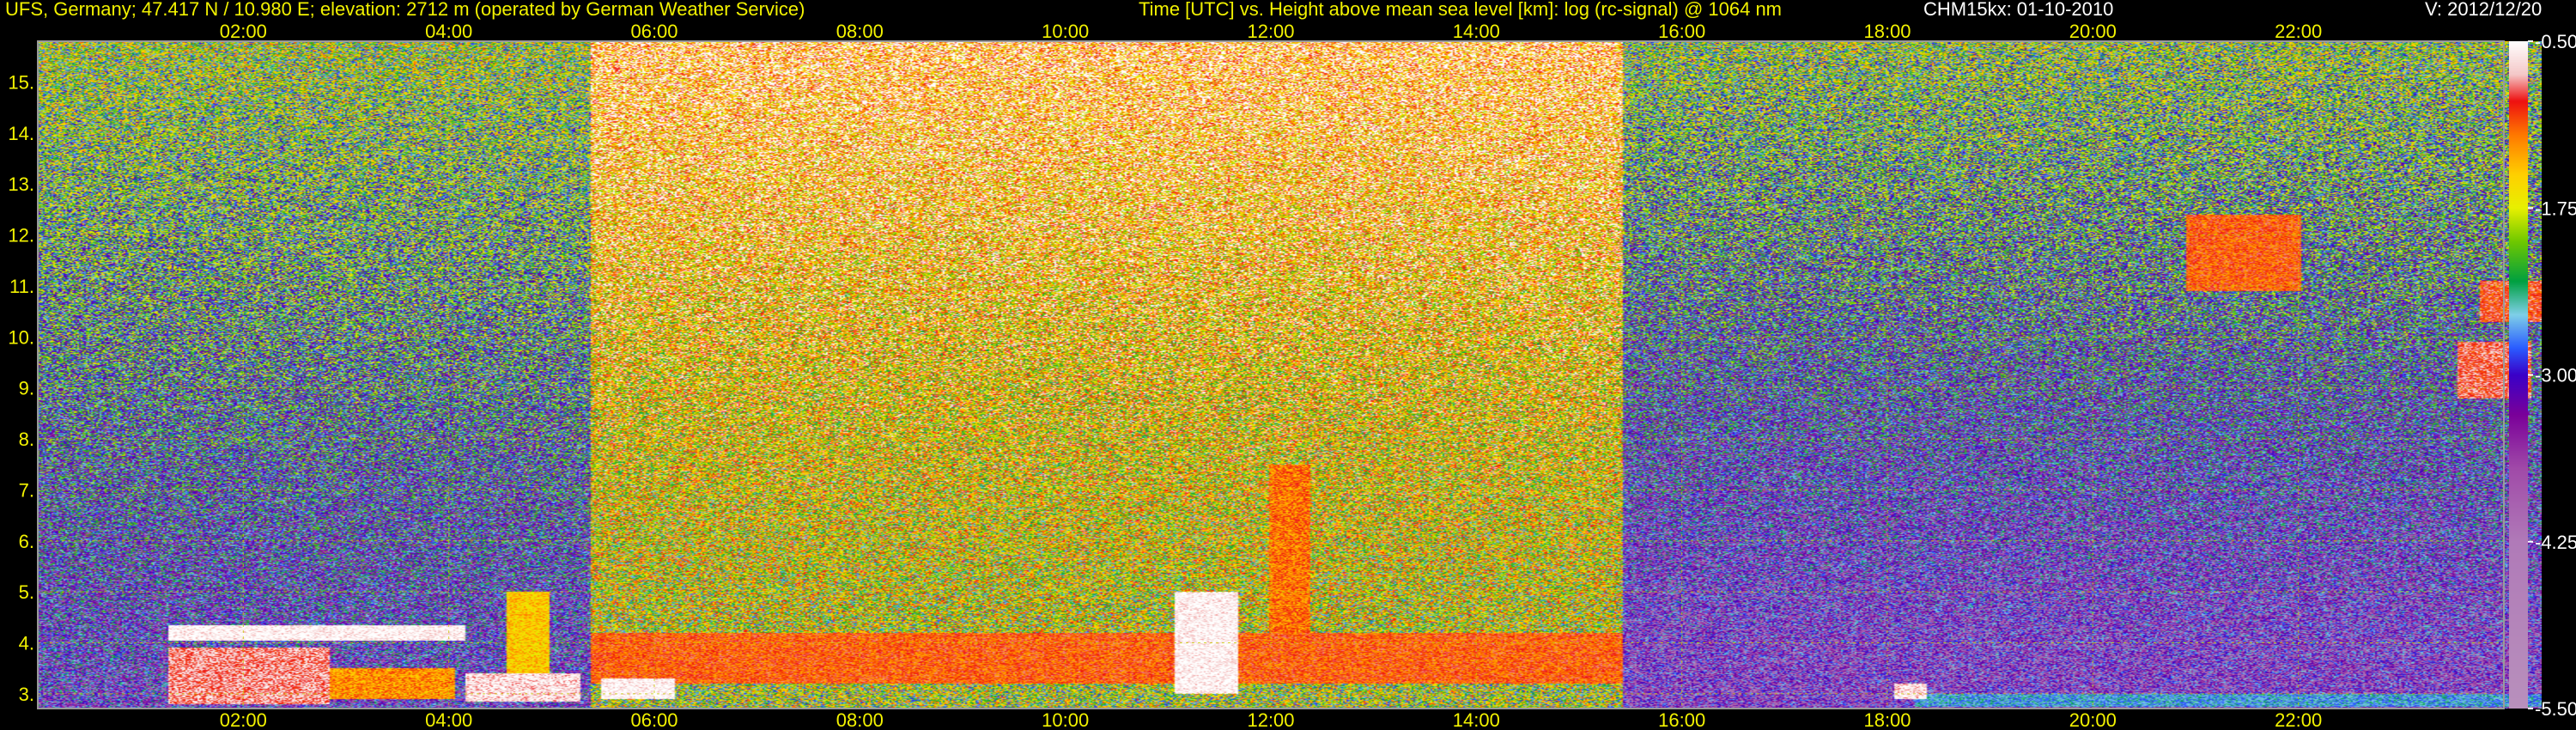  What do you see at coordinates (2555, 208) in the screenshot?
I see `colorbar-tick-label: -1.75` at bounding box center [2555, 208].